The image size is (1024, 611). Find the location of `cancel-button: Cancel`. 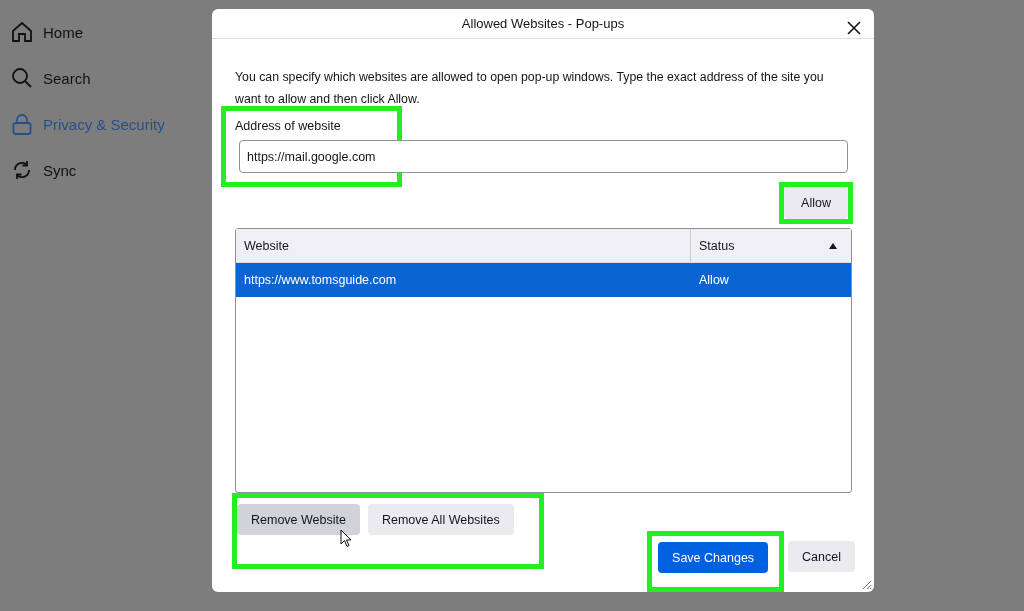

cancel-button: Cancel is located at coordinates (821, 556).